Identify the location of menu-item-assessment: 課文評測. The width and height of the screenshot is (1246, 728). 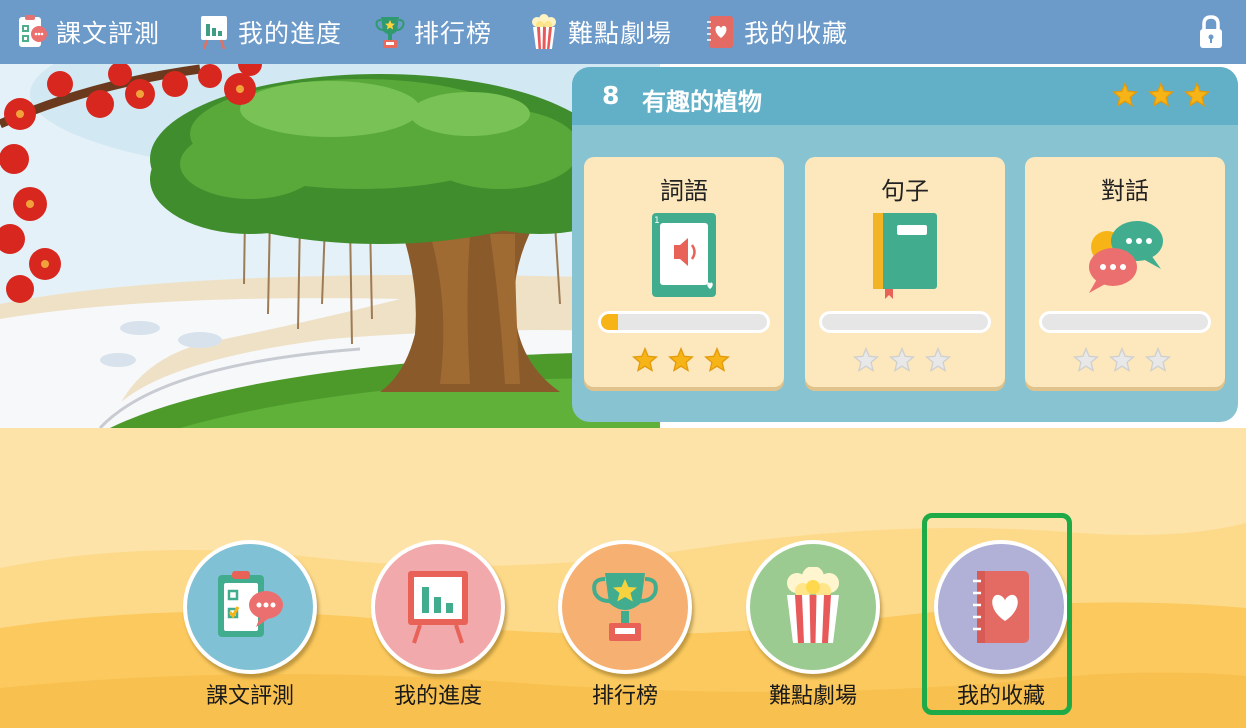
(250, 625).